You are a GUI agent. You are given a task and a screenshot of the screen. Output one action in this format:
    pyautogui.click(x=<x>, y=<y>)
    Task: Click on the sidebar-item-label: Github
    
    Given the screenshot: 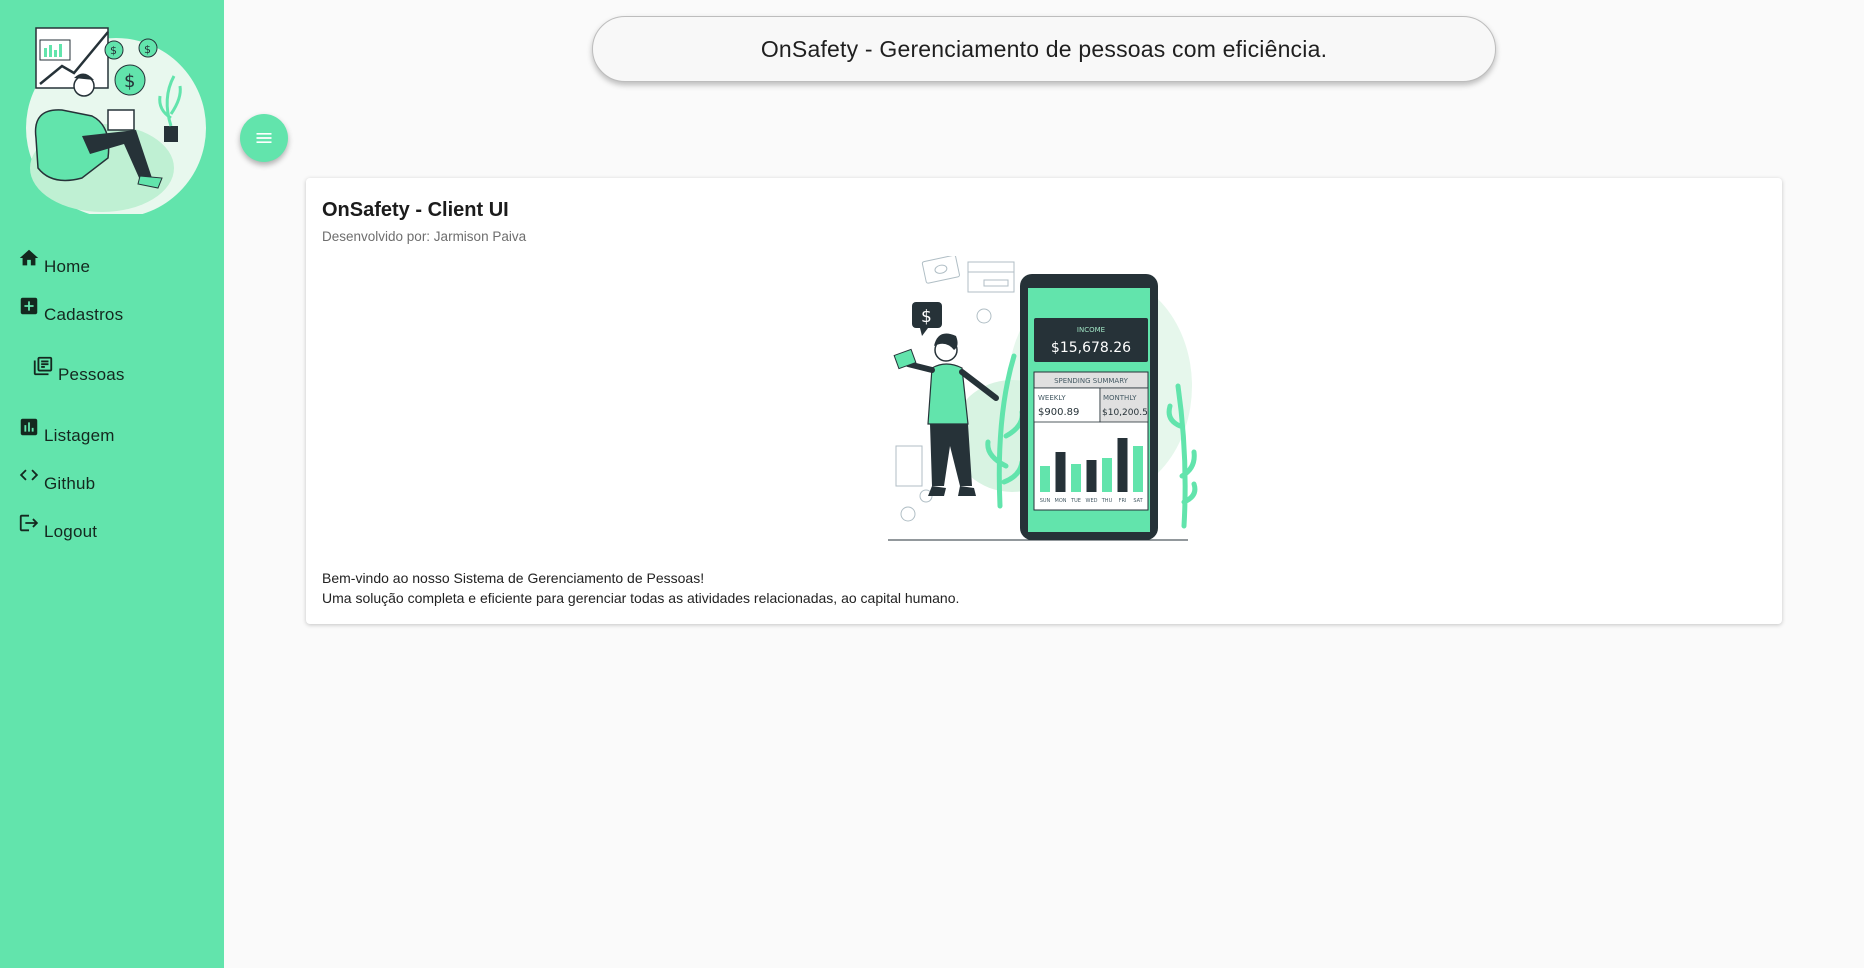 What is the action you would take?
    pyautogui.click(x=70, y=483)
    